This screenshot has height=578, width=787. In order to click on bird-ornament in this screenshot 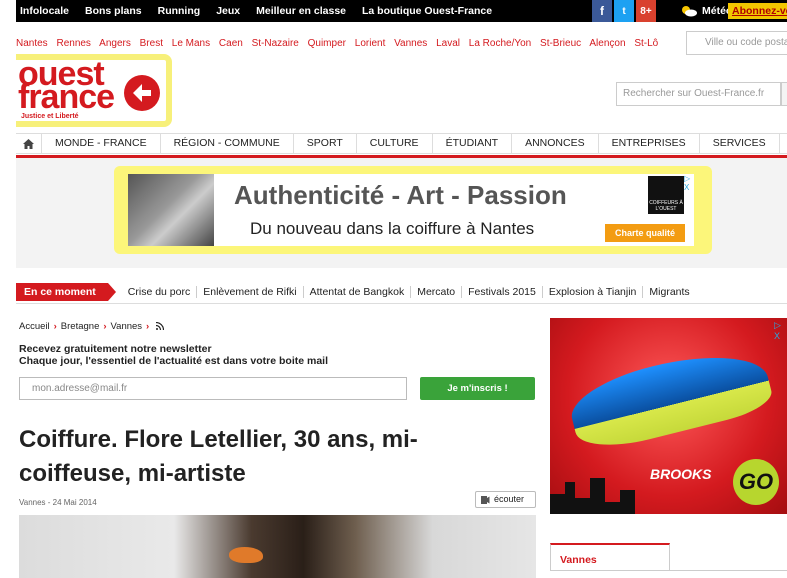, I will do `click(246, 555)`.